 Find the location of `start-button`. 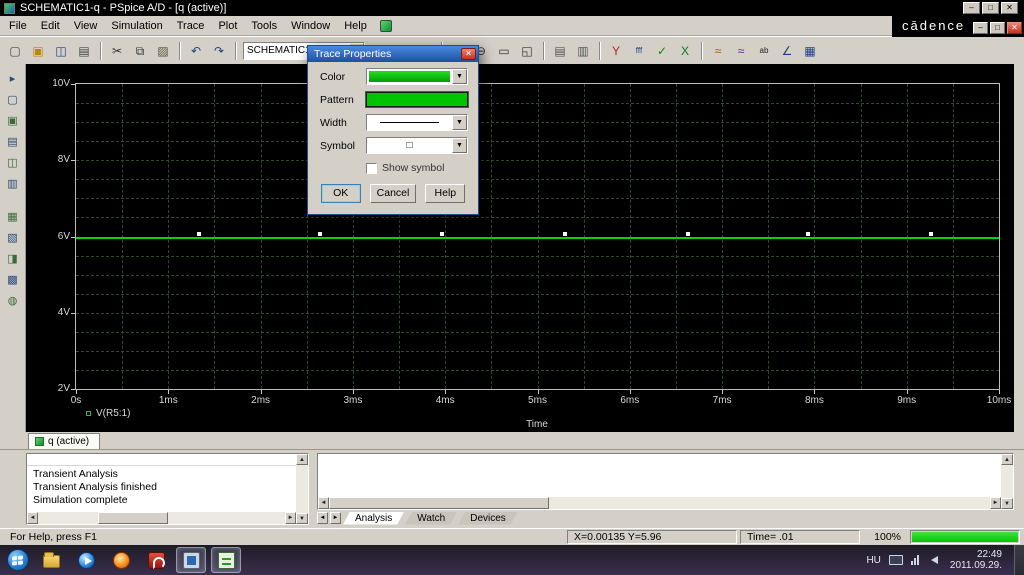

start-button is located at coordinates (17, 560).